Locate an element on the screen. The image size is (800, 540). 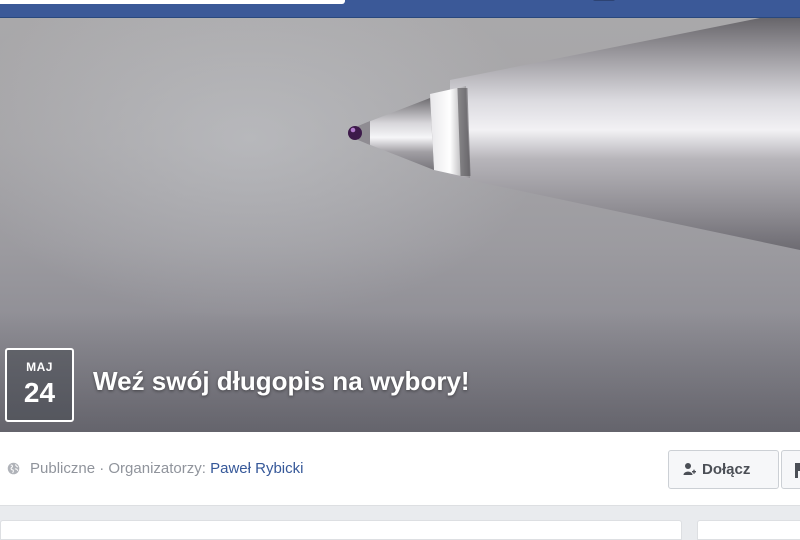
friend-requests-icon is located at coordinates (604, 0).